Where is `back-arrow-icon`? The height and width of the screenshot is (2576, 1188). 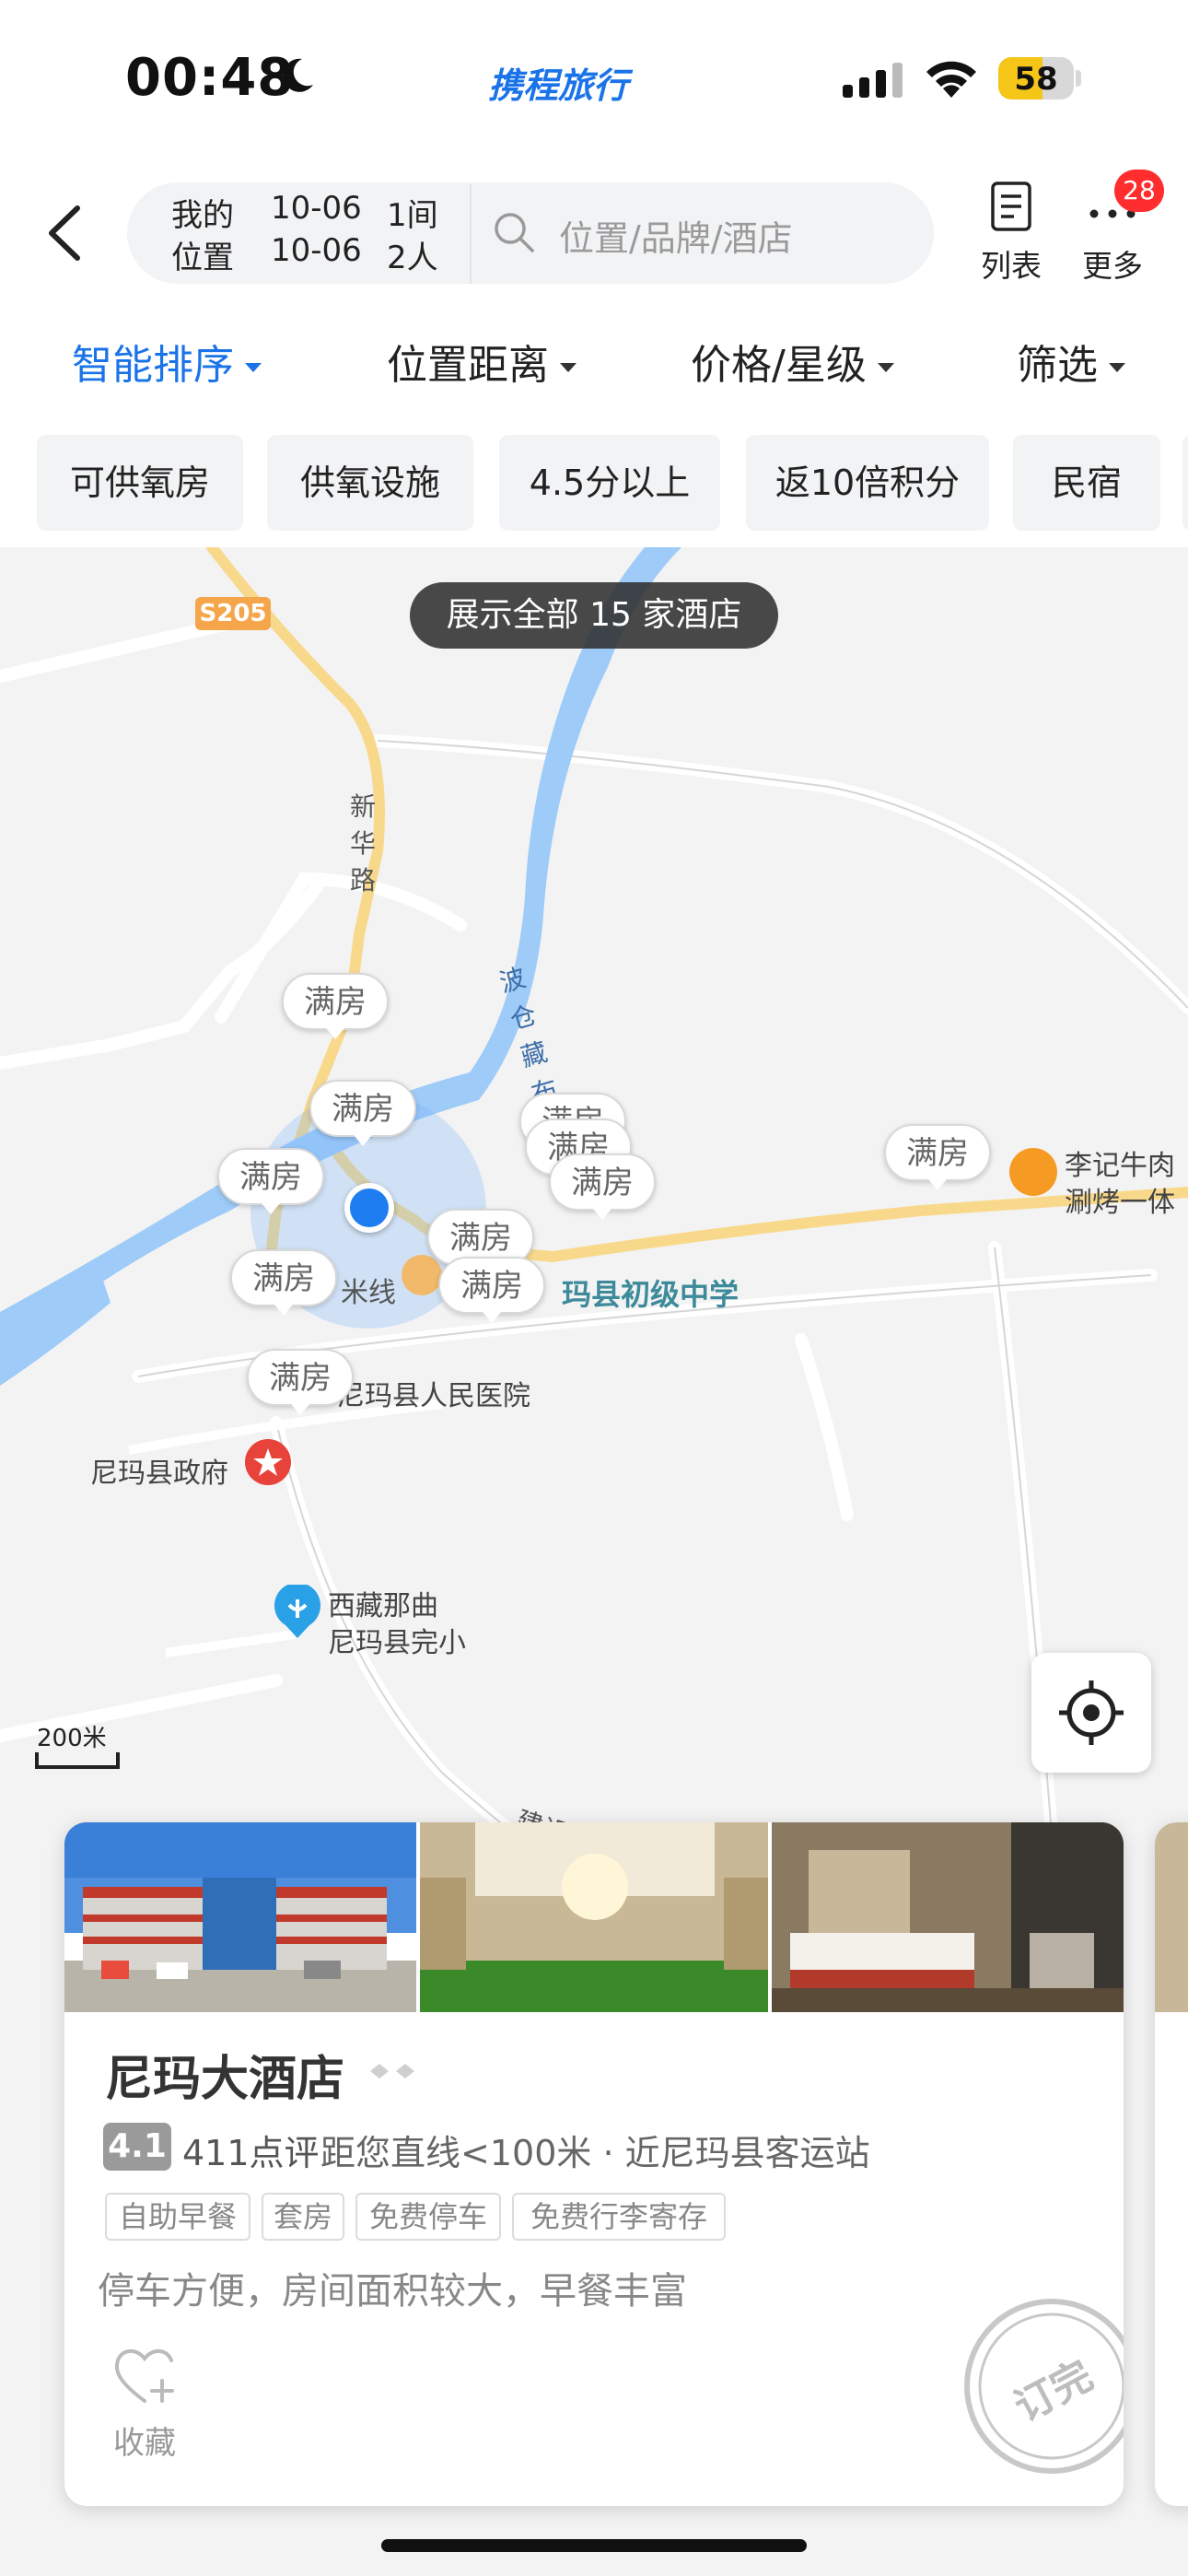
back-arrow-icon is located at coordinates (66, 233).